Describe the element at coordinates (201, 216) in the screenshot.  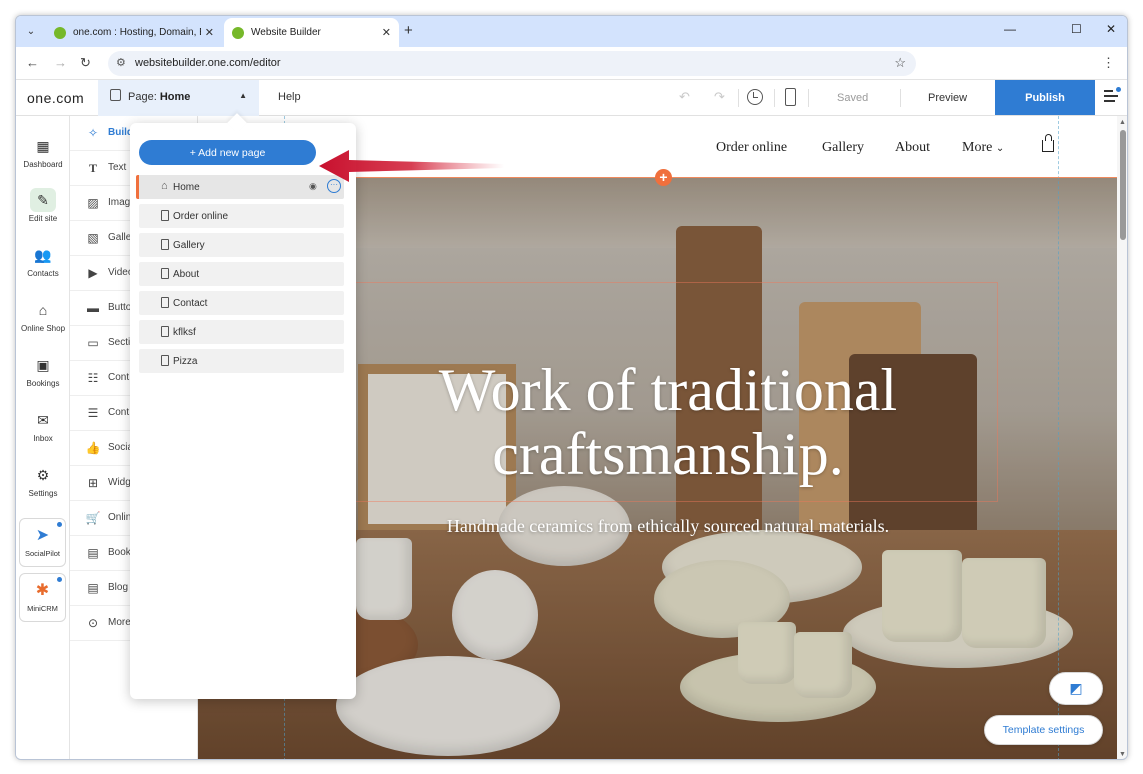
I see `page-item-label: Order online` at that location.